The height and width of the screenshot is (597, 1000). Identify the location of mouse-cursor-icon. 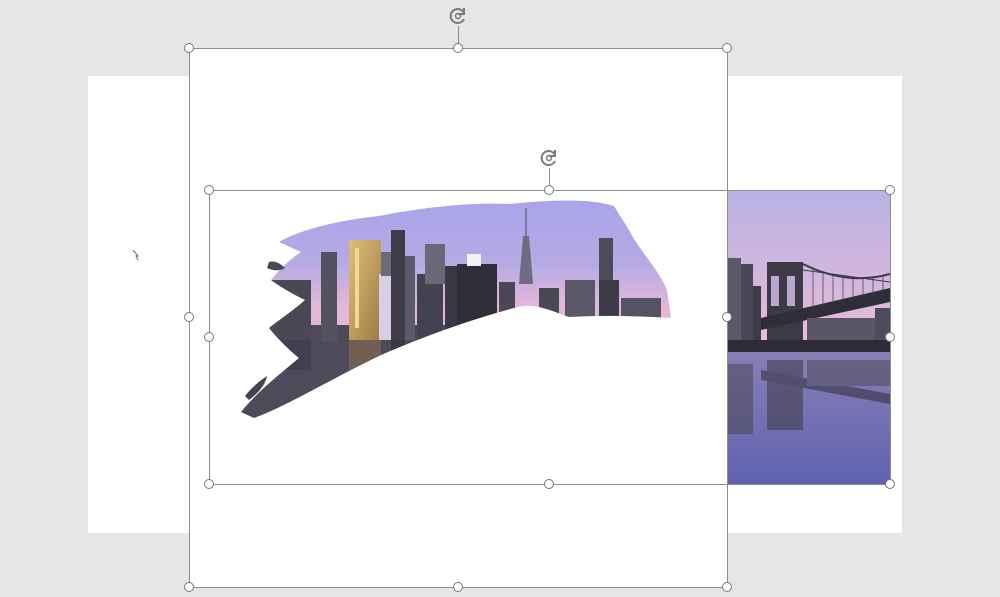
(136, 255).